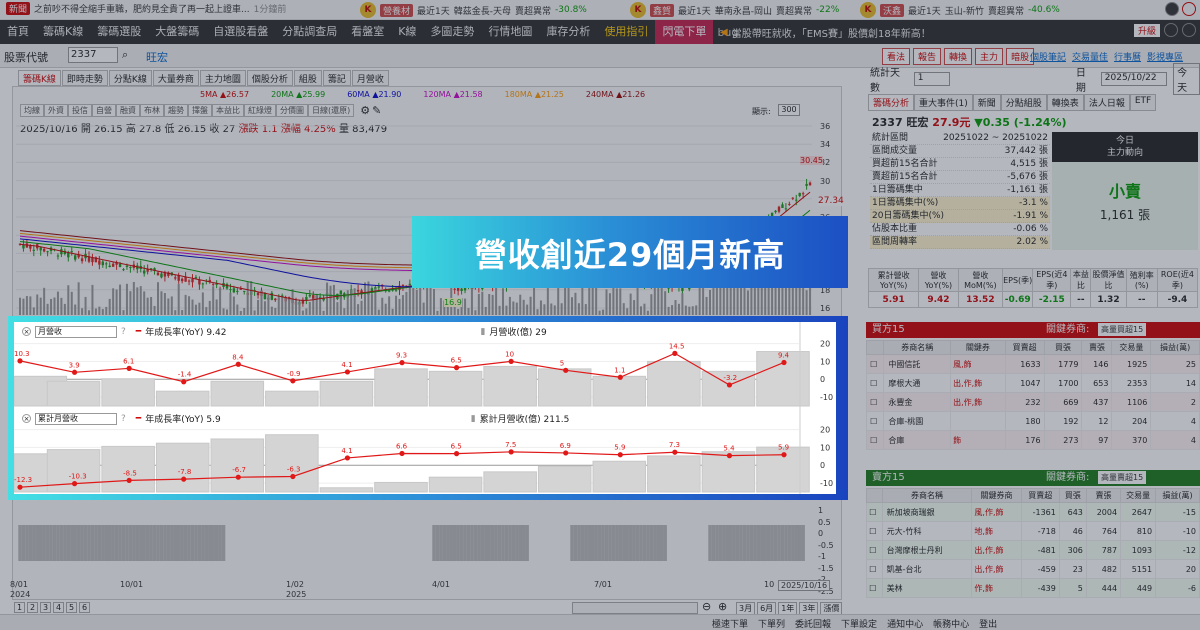 This screenshot has width=1200, height=630. Describe the element at coordinates (510, 32) in the screenshot. I see `nav-market-map: 行情地圖` at that location.